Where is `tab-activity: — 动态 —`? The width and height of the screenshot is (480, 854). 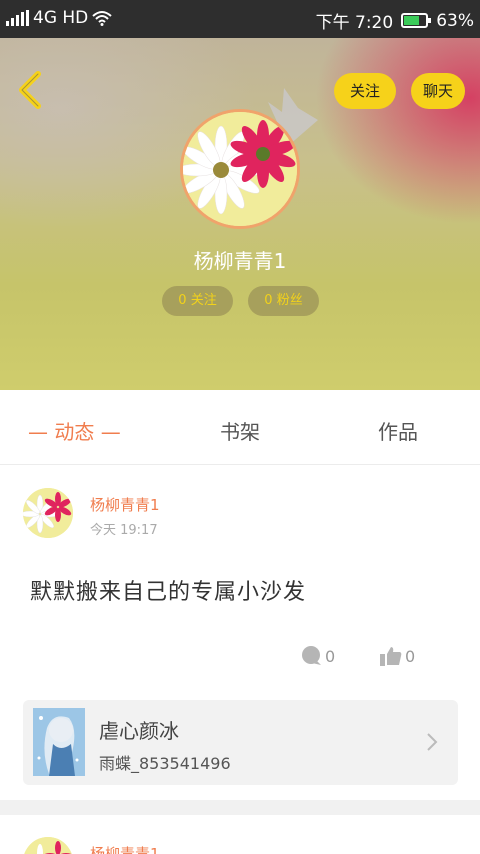
tab-activity: — 动态 — is located at coordinates (74, 430).